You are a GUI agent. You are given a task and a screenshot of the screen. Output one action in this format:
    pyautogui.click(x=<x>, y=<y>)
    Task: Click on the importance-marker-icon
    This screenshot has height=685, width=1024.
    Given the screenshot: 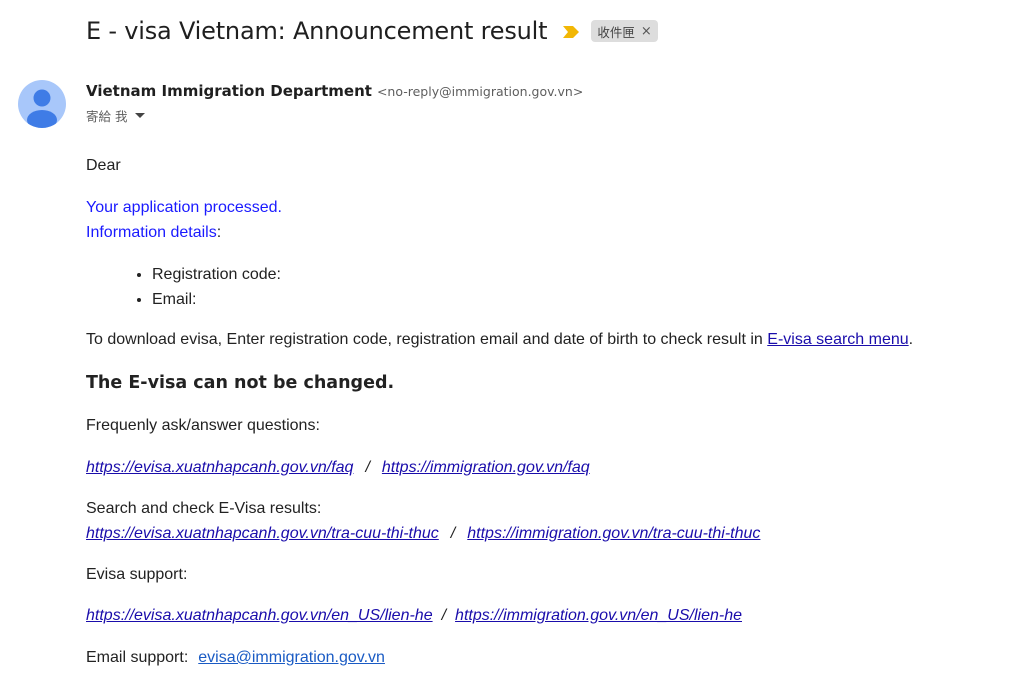 What is the action you would take?
    pyautogui.click(x=571, y=31)
    